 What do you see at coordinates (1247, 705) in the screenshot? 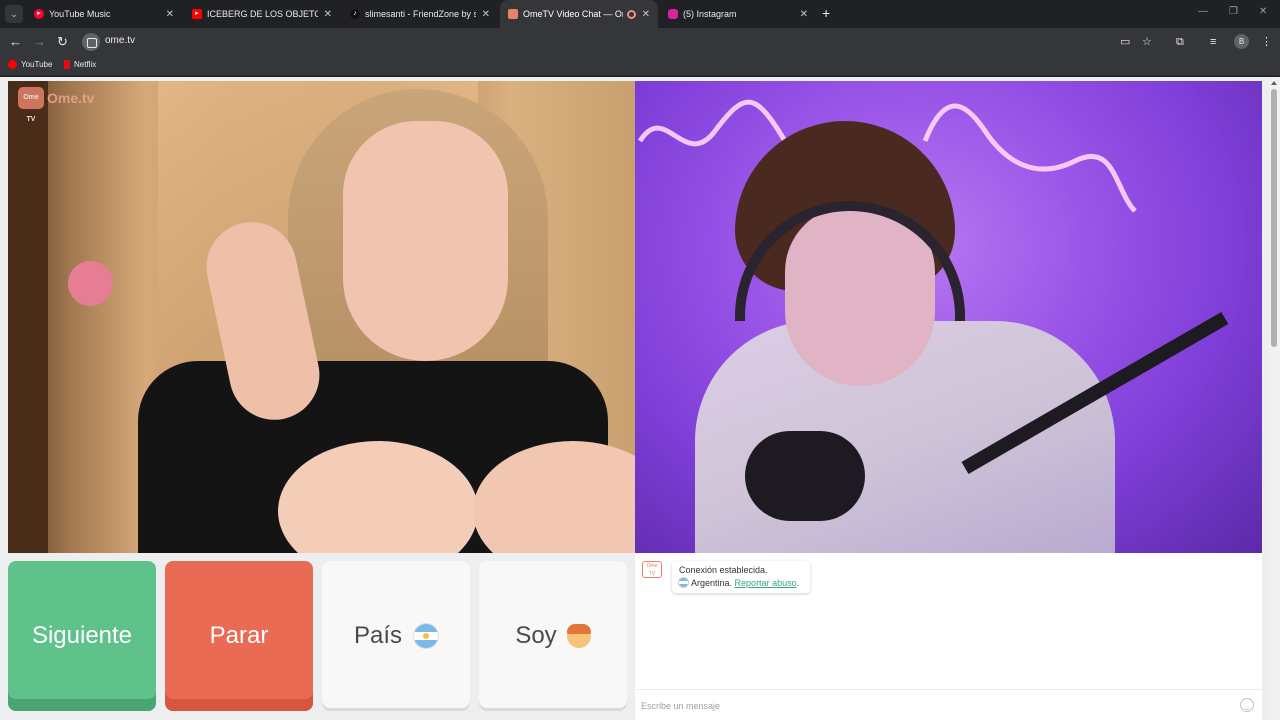
I see `emoji-icon` at bounding box center [1247, 705].